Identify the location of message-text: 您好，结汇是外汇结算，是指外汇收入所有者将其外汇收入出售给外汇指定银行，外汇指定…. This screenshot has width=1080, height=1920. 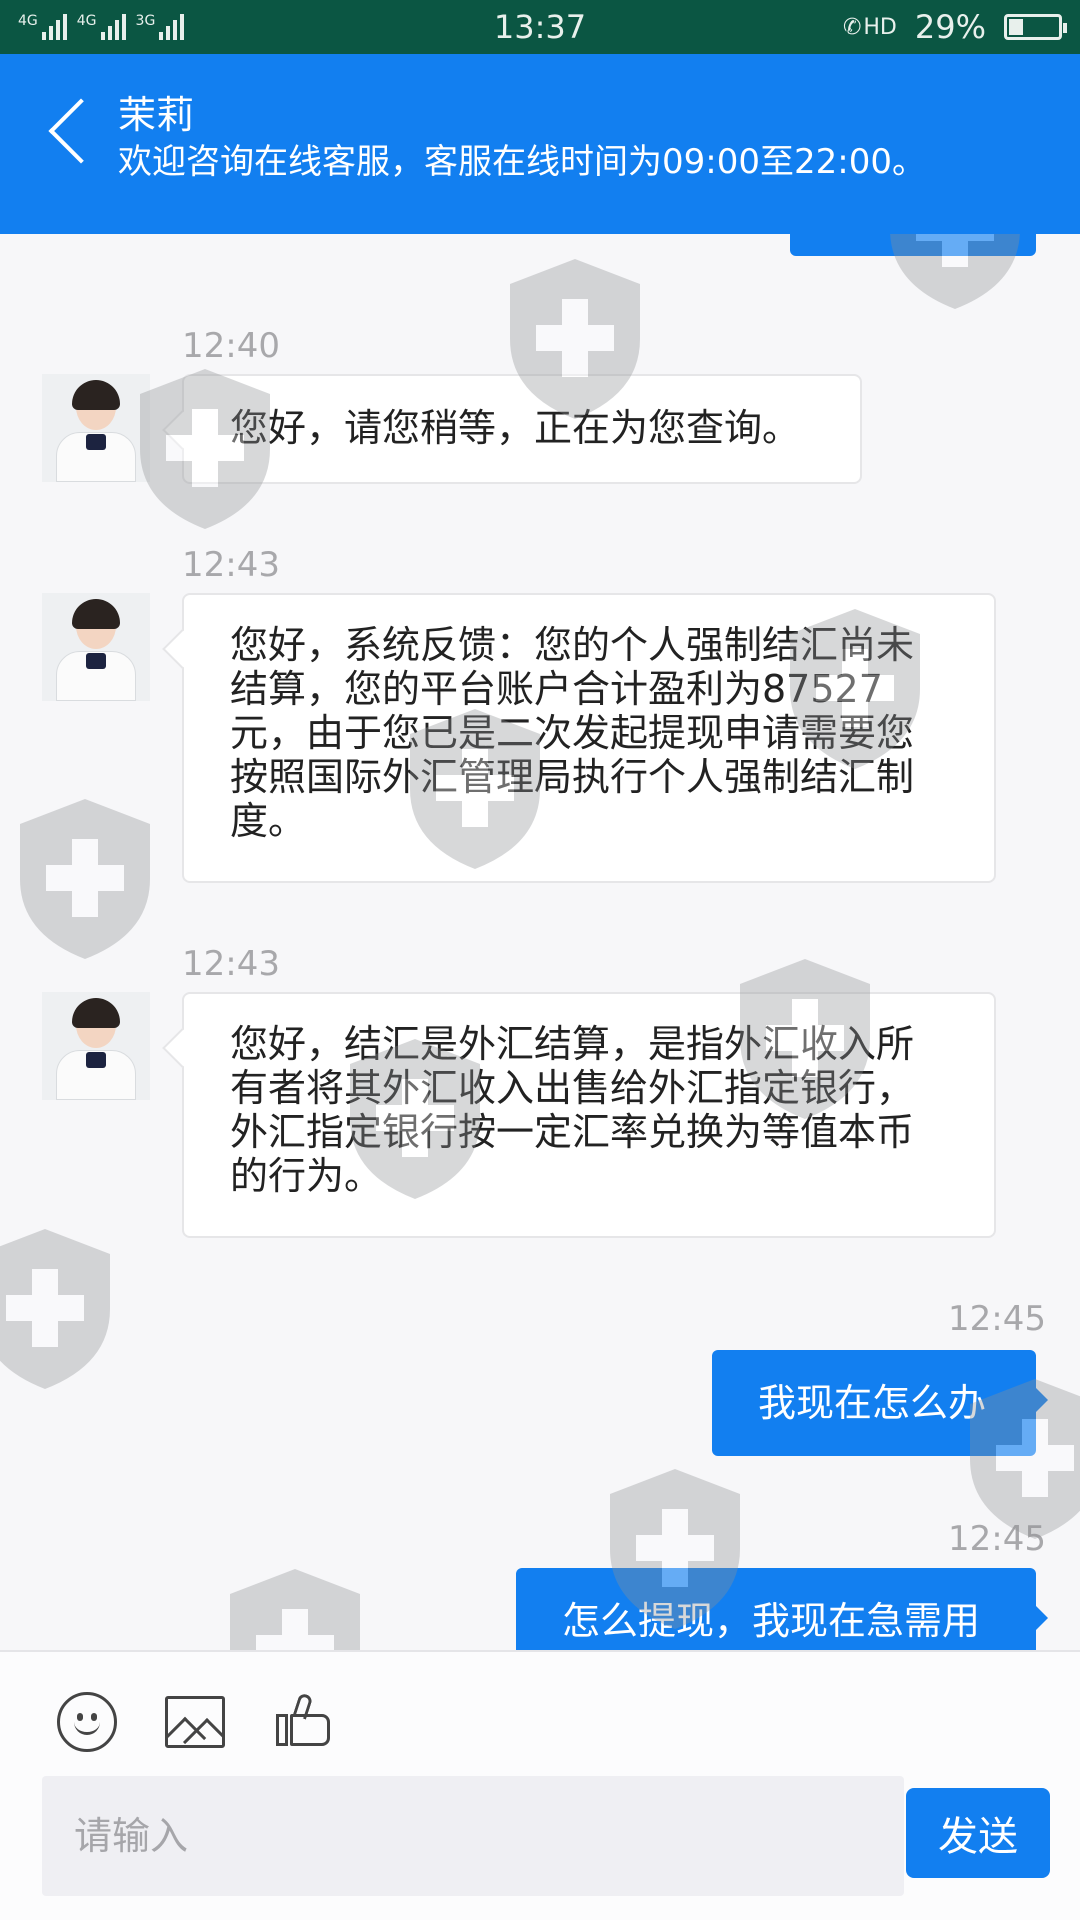
(572, 1110).